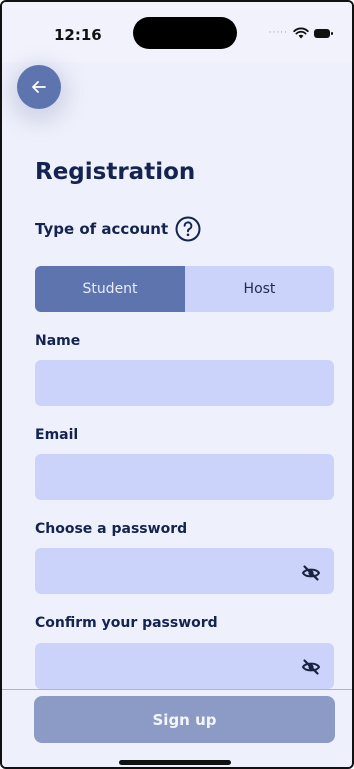 This screenshot has width=354, height=769. What do you see at coordinates (175, 762) in the screenshot?
I see `home-indicator` at bounding box center [175, 762].